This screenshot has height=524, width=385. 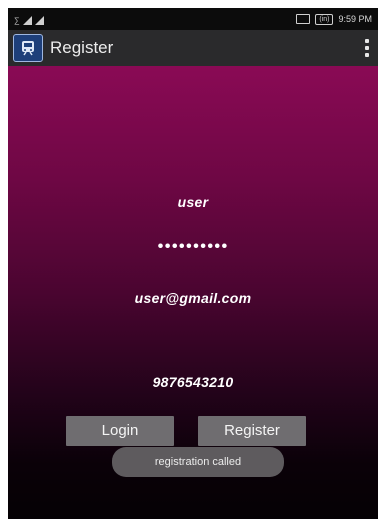 What do you see at coordinates (17, 20) in the screenshot?
I see `signal-label: ∑` at bounding box center [17, 20].